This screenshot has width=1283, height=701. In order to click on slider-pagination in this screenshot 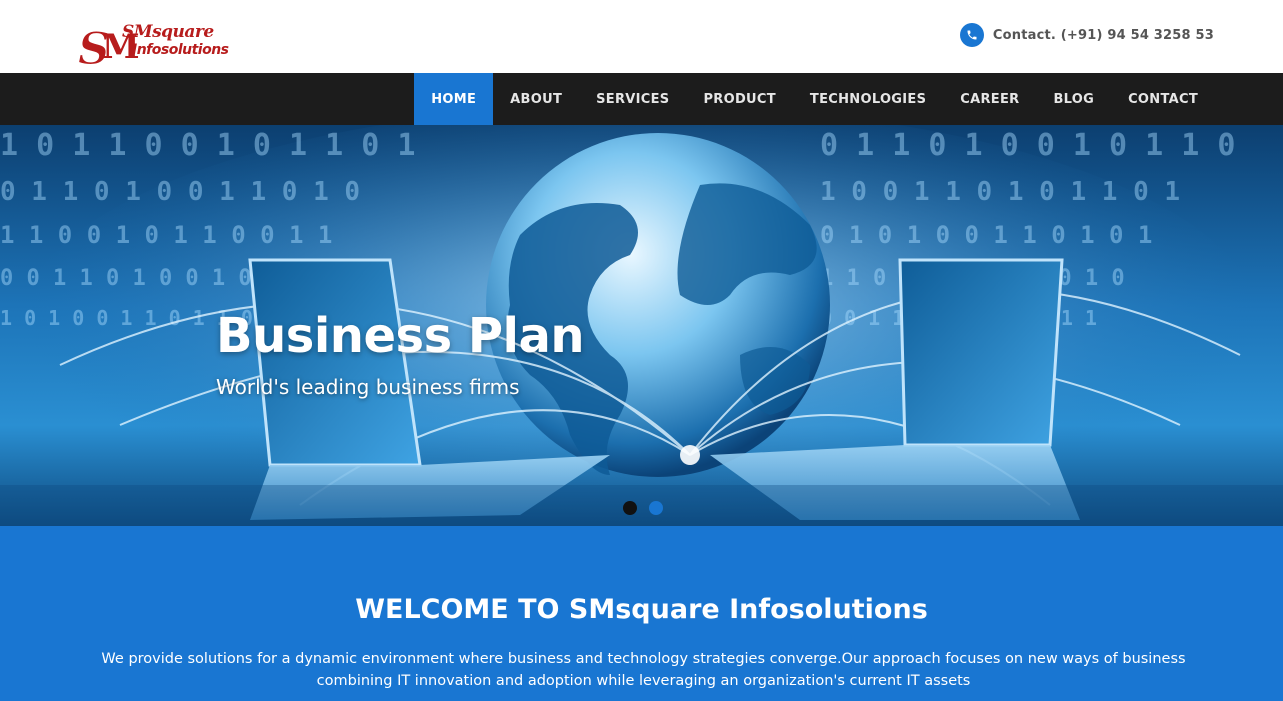, I will do `click(643, 508)`.